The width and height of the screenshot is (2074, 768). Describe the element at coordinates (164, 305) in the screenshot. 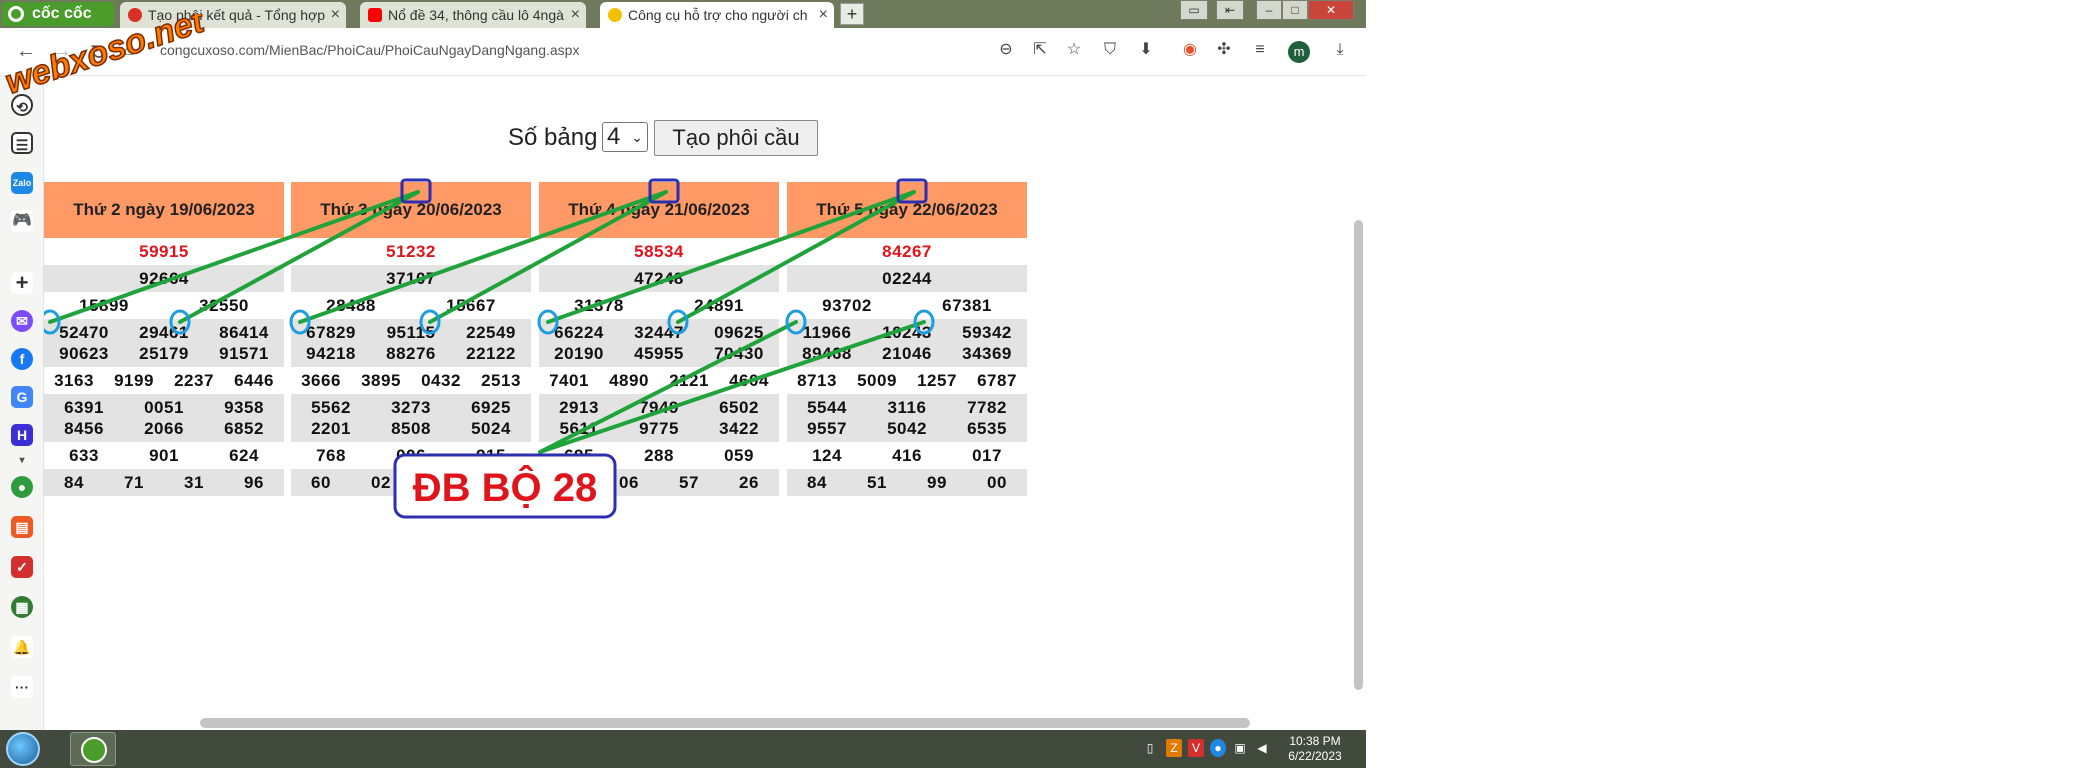

I see `prize-row: 15899 32550` at that location.